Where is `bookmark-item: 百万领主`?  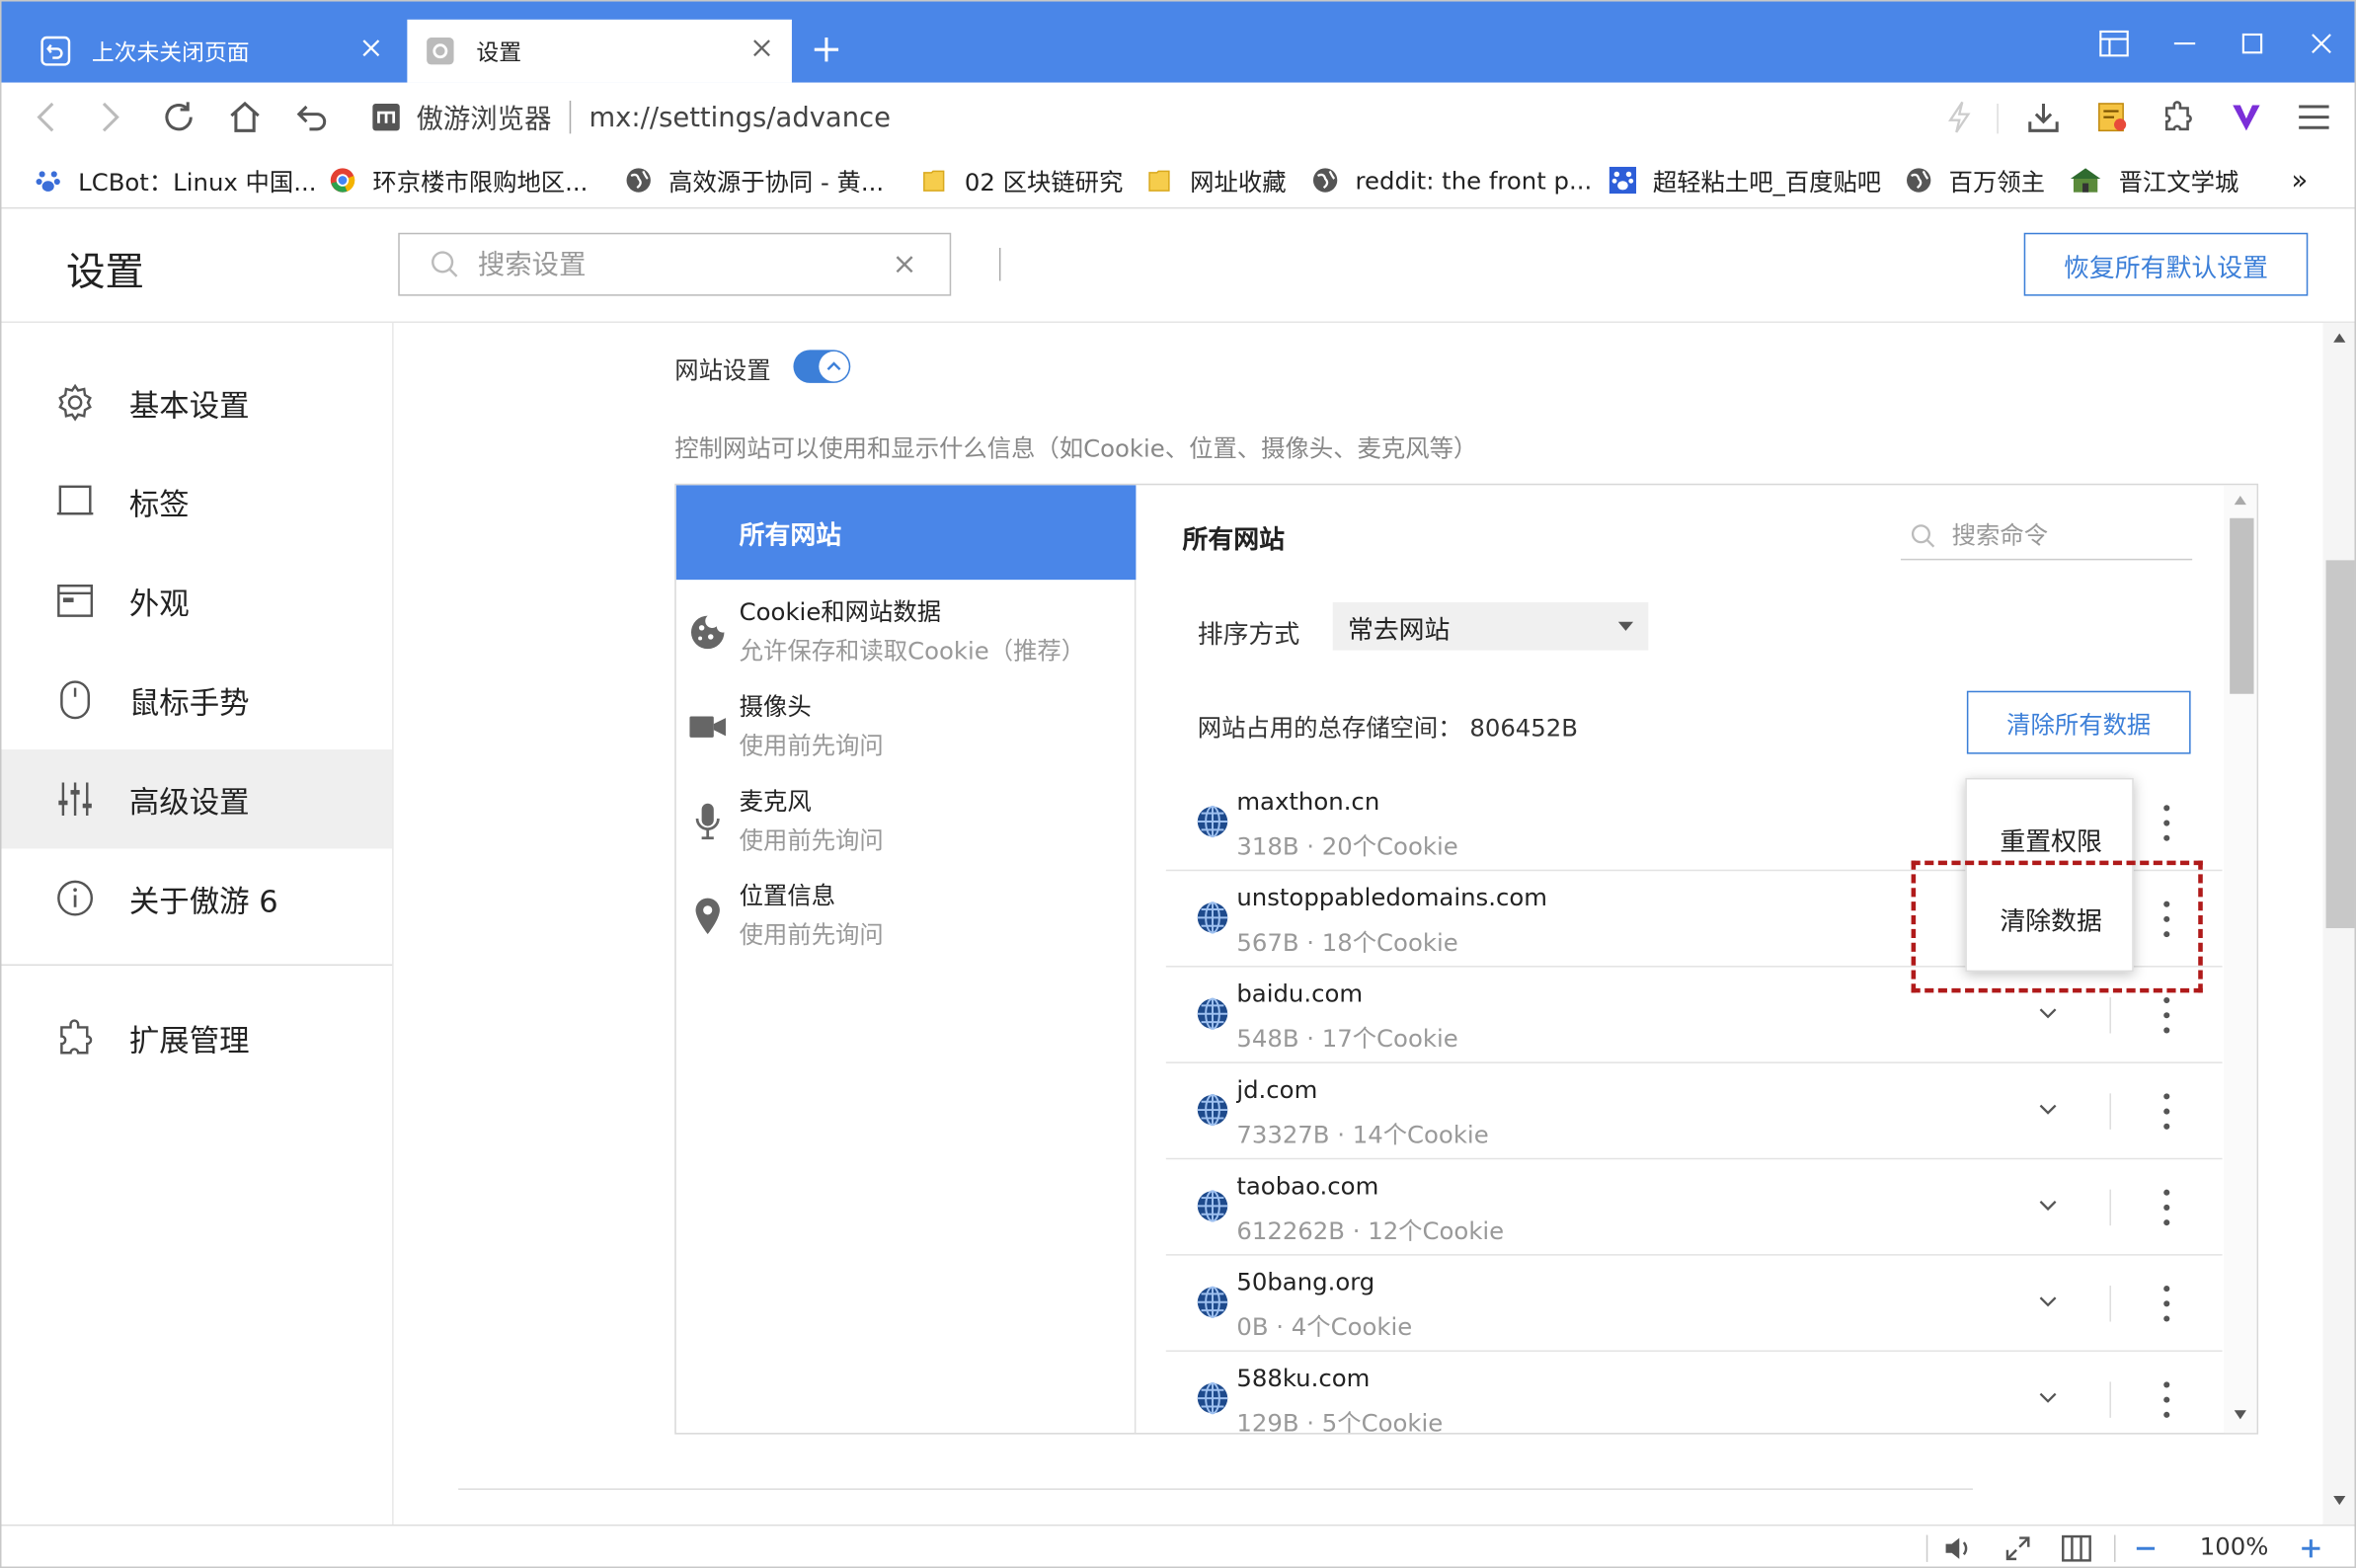 bookmark-item: 百万领主 is located at coordinates (1975, 180).